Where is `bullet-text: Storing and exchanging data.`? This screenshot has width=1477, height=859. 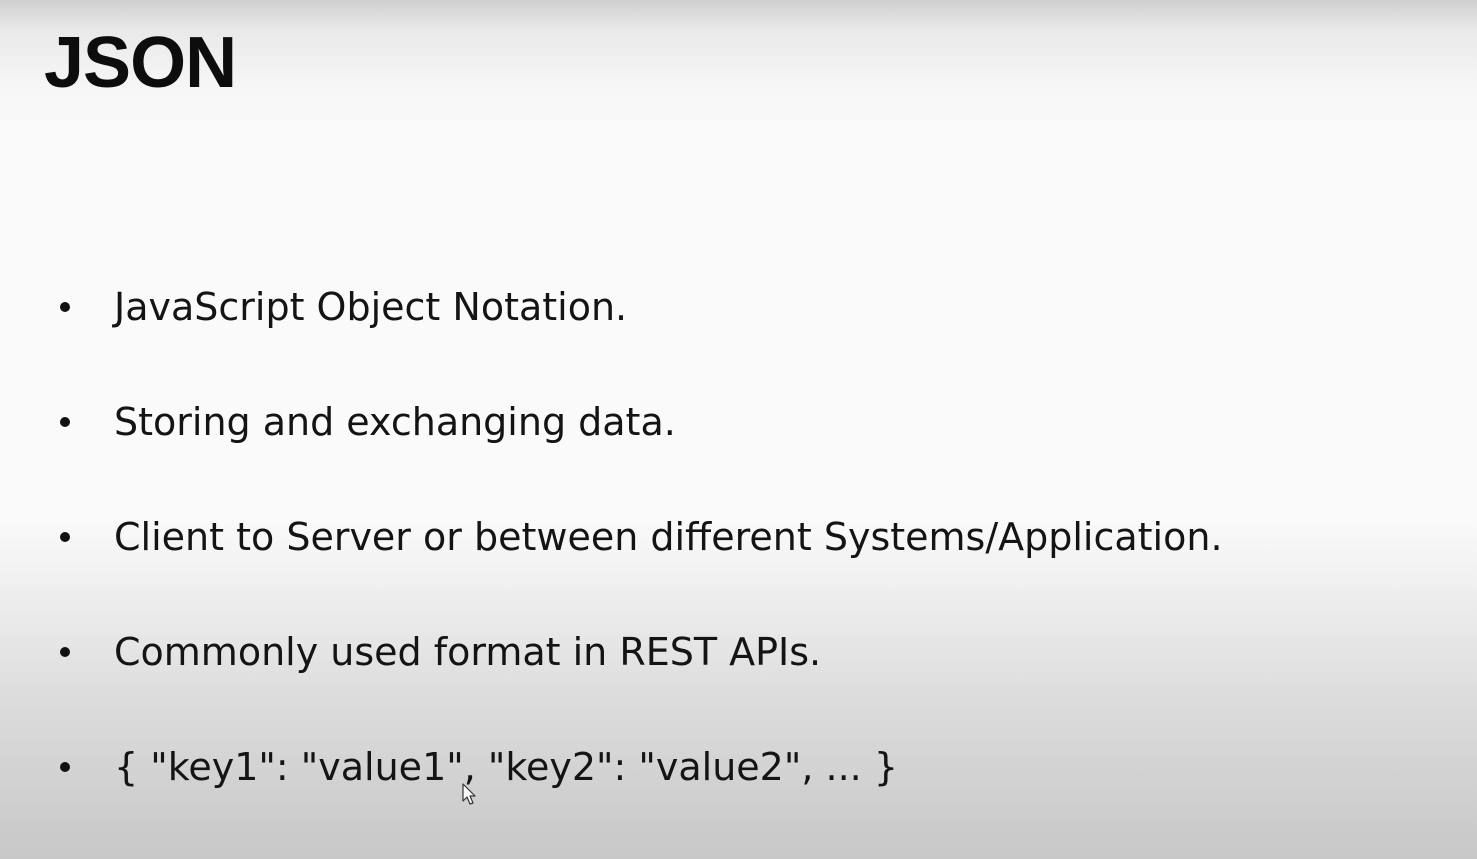
bullet-text: Storing and exchanging data. is located at coordinates (395, 422).